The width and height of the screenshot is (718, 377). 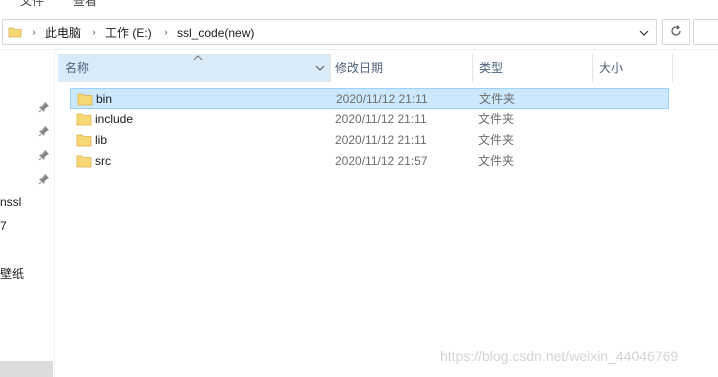 What do you see at coordinates (128, 33) in the screenshot?
I see `breadcrumb-drive-e: 工作 (E:)` at bounding box center [128, 33].